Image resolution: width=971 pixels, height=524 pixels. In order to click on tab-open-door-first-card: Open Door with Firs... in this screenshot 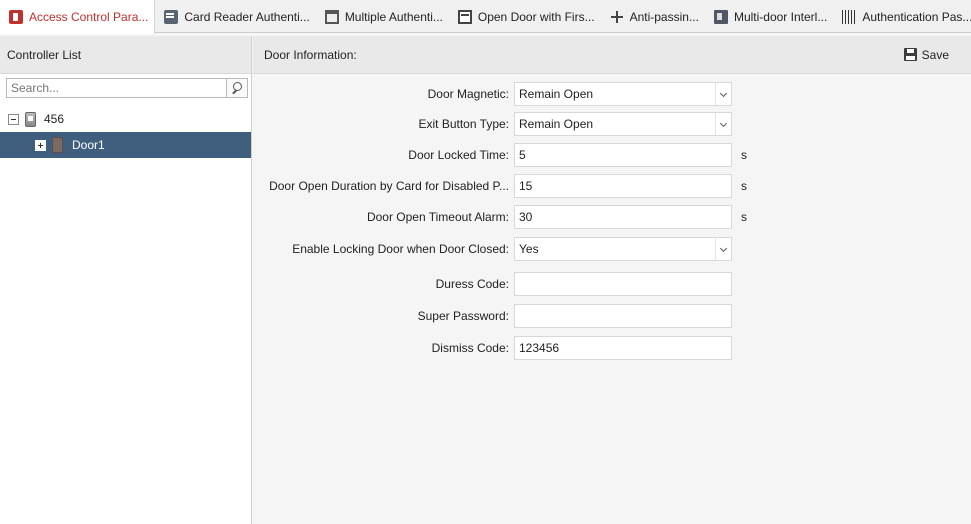, I will do `click(525, 16)`.